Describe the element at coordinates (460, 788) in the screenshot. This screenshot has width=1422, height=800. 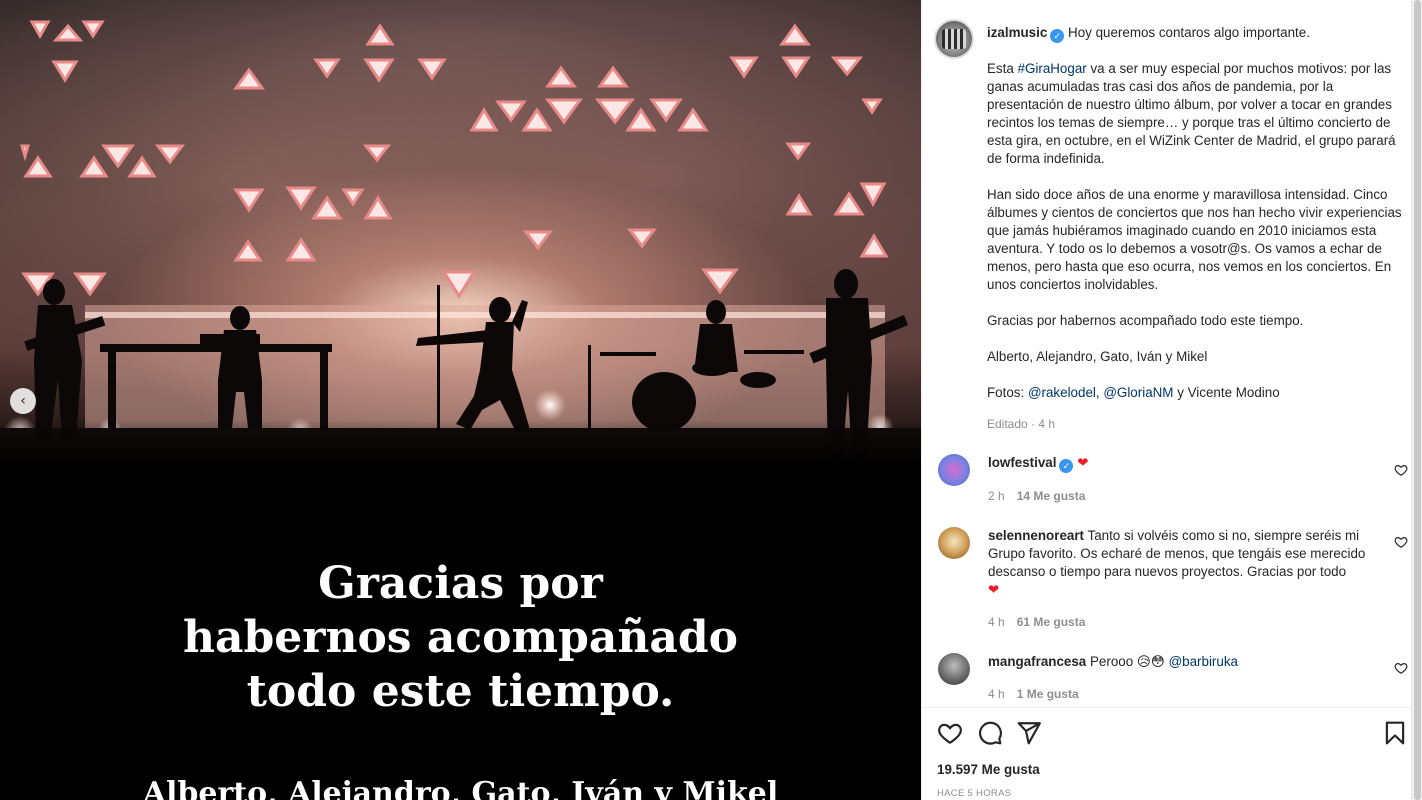
I see `slide-names: Alberto, Alejandro, Gato, Iván y Mikel` at that location.